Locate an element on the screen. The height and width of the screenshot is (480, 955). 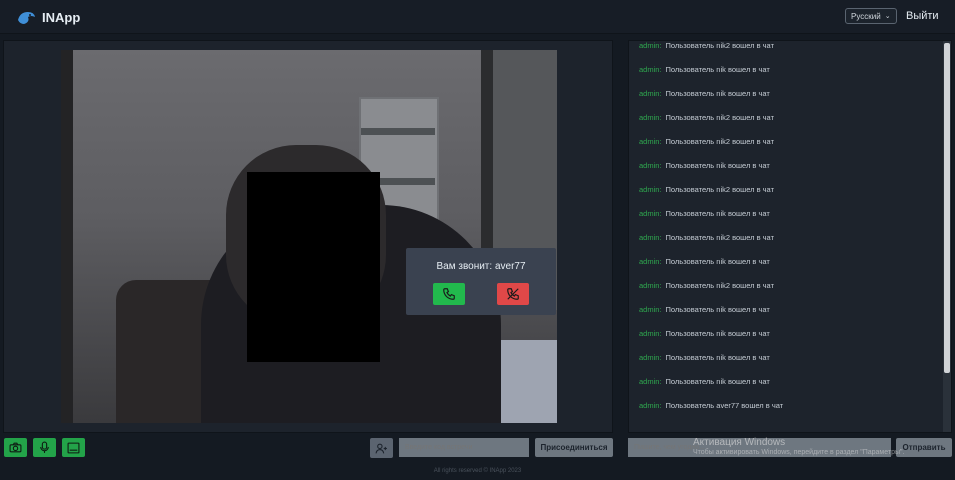
microphone-icon is located at coordinates (44, 447).